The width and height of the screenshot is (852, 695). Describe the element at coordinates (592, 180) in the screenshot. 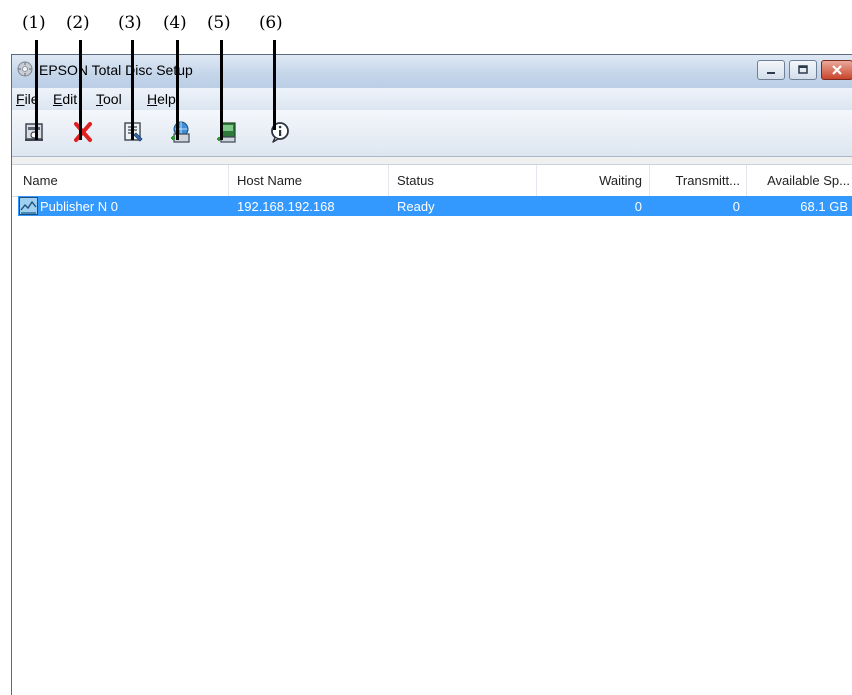

I see `column-waiting: Waiting` at that location.